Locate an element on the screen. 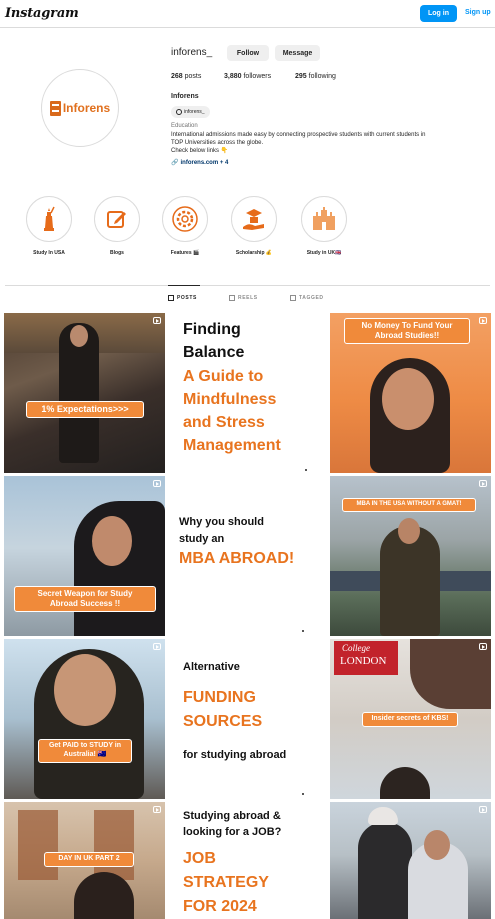  highlight-study-in-usa: Study In USA is located at coordinates (49, 226).